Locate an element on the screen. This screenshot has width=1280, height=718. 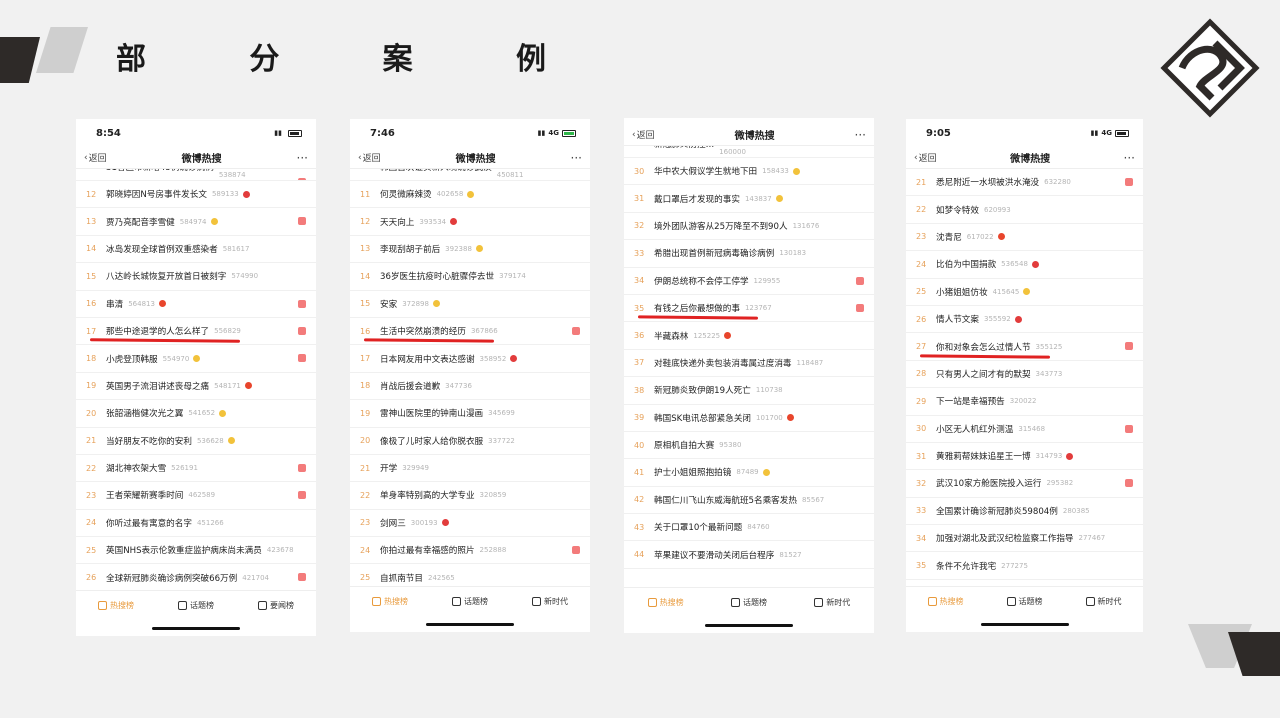
hot-search-row: 31 黄雅莉帮妹妹追星王一博 314793 is located at coordinates (1024, 457).